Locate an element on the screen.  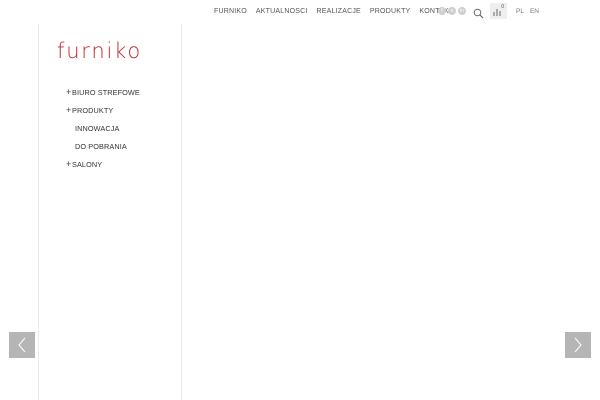
slider-next-button is located at coordinates (578, 345).